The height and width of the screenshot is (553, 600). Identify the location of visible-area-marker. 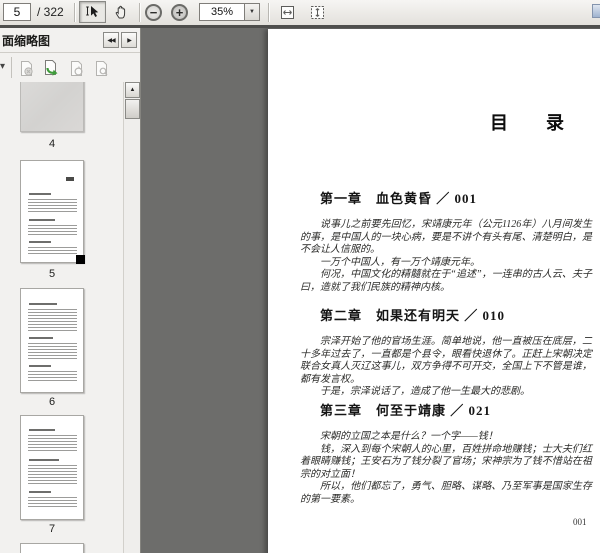
(80, 259).